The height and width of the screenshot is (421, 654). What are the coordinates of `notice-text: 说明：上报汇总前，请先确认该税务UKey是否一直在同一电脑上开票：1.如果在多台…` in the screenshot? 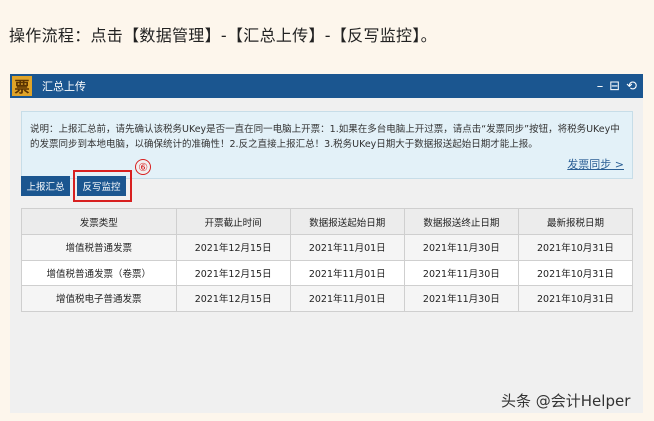 It's located at (325, 137).